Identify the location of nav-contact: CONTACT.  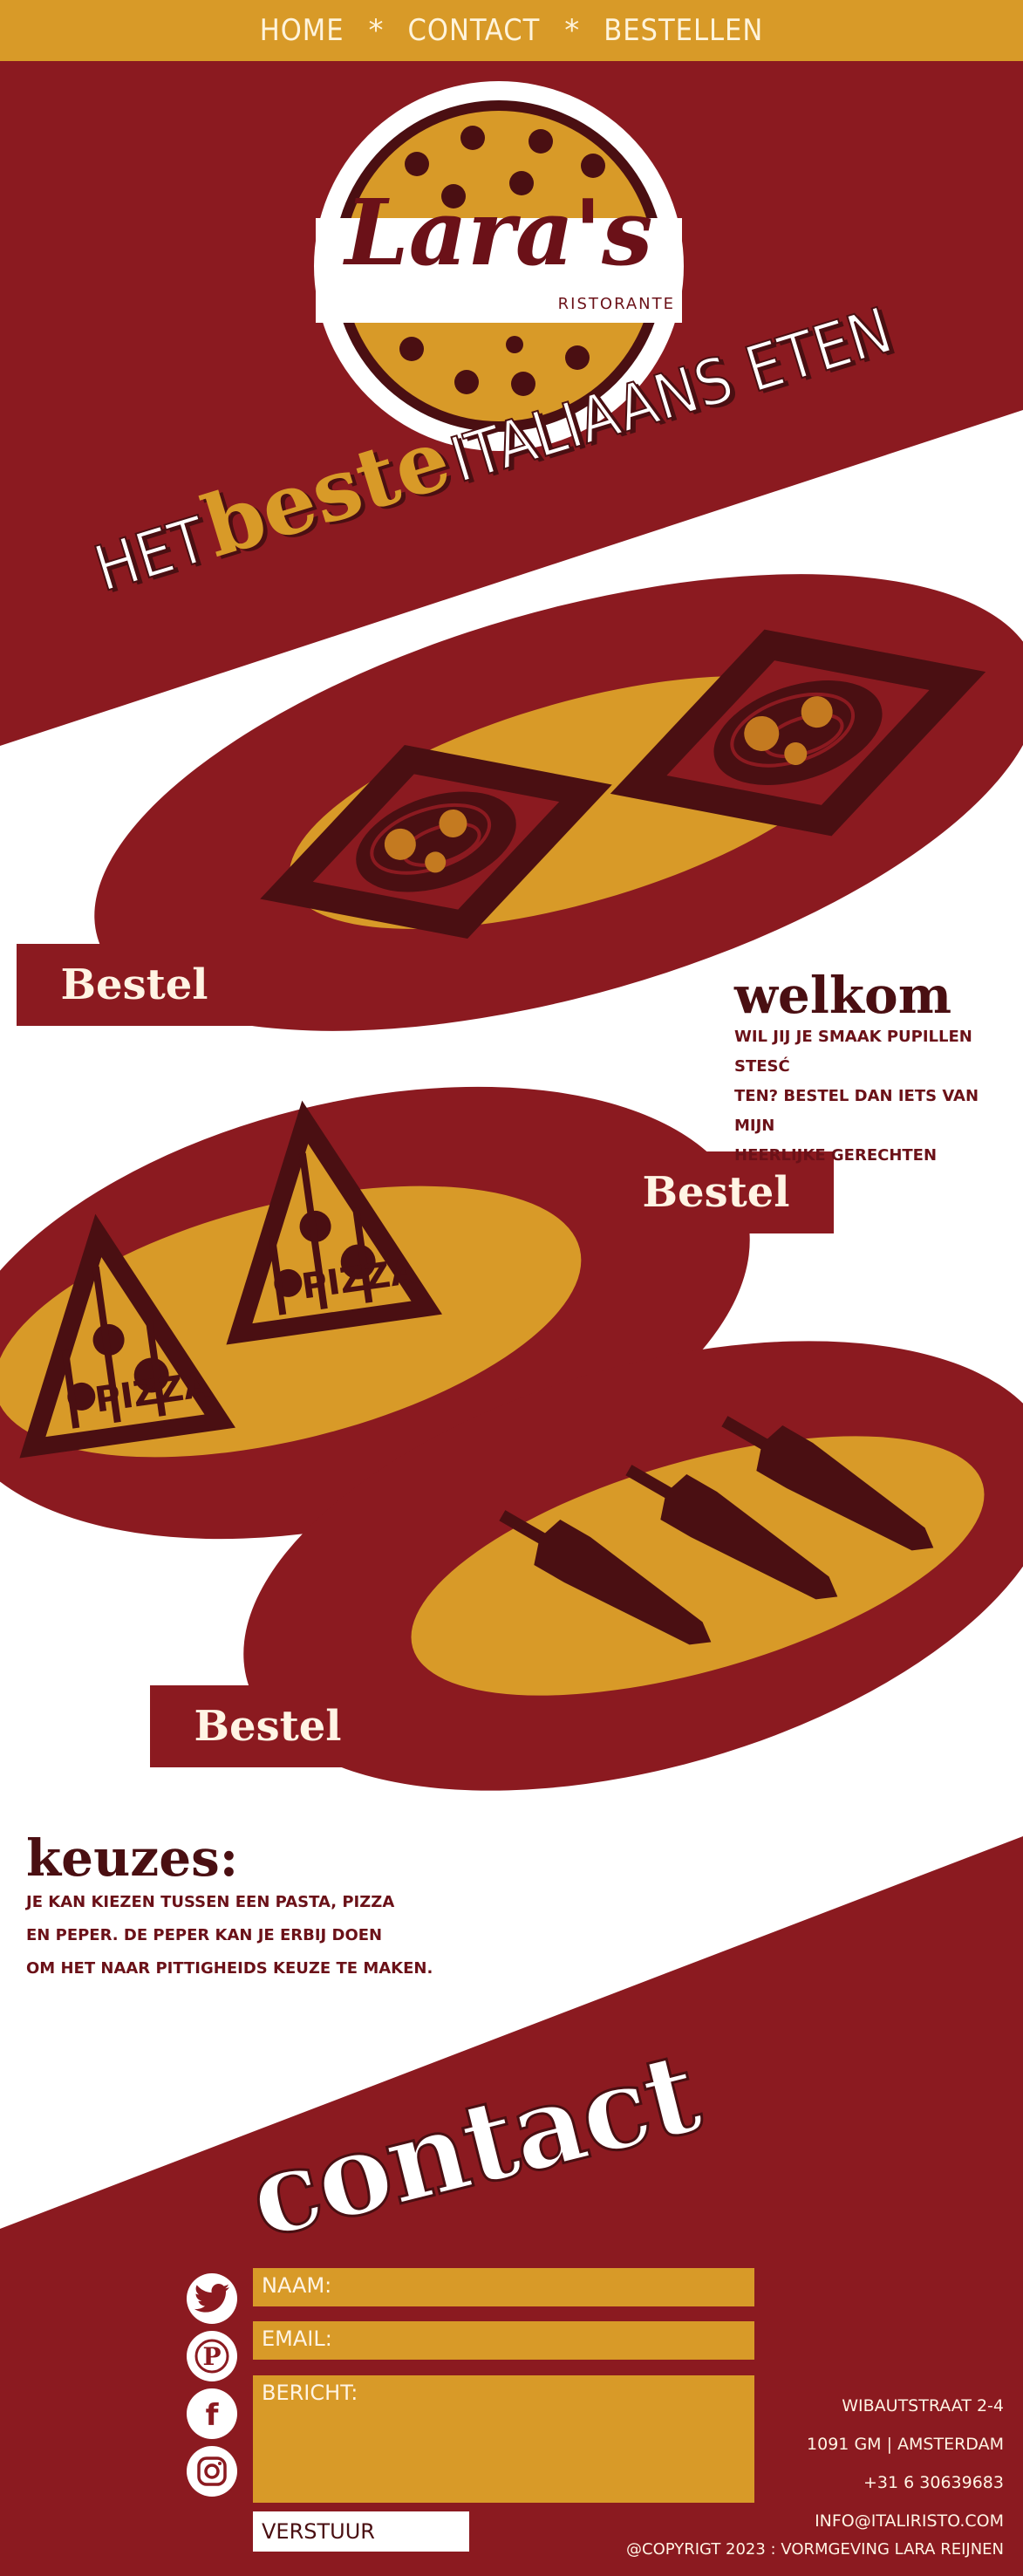
(475, 30).